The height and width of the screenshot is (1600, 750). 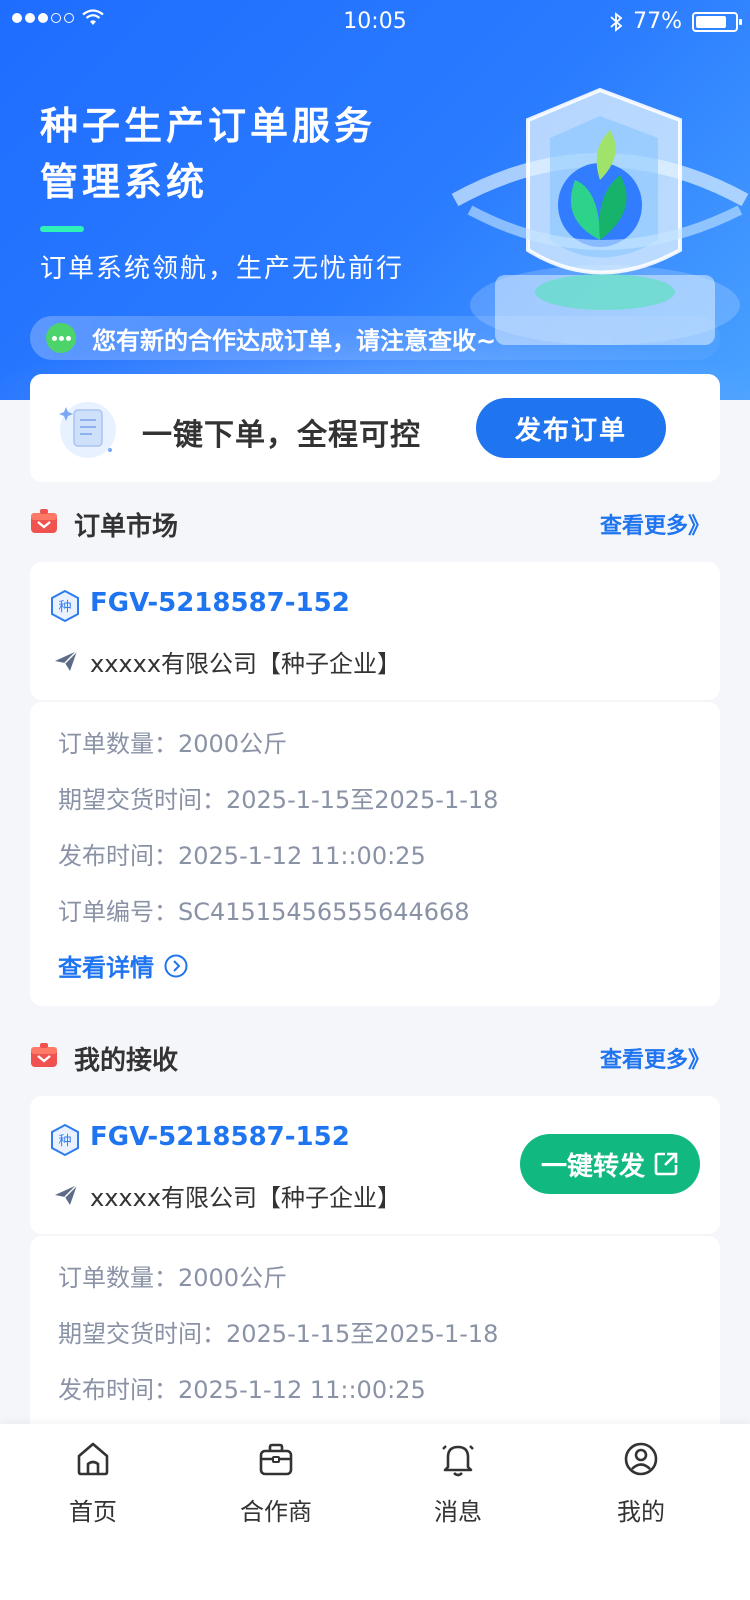 I want to click on quick-order-card: 一键下单，全程可控 发布订单, so click(x=375, y=428).